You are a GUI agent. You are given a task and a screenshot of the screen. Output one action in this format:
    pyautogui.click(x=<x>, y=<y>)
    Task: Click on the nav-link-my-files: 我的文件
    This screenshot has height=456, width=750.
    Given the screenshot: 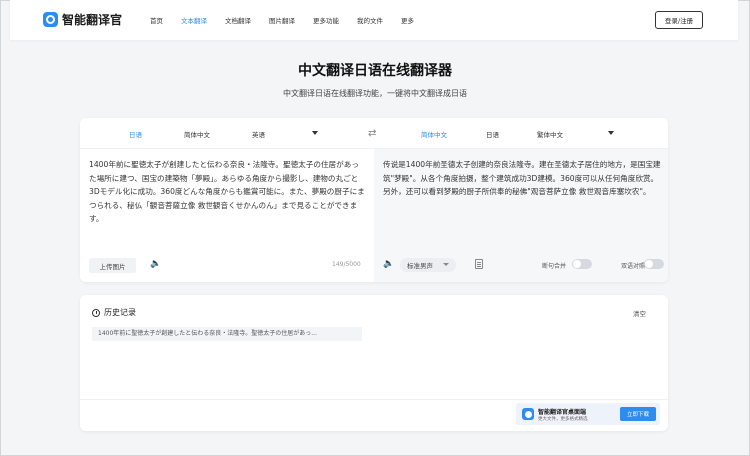 What is the action you would take?
    pyautogui.click(x=370, y=20)
    